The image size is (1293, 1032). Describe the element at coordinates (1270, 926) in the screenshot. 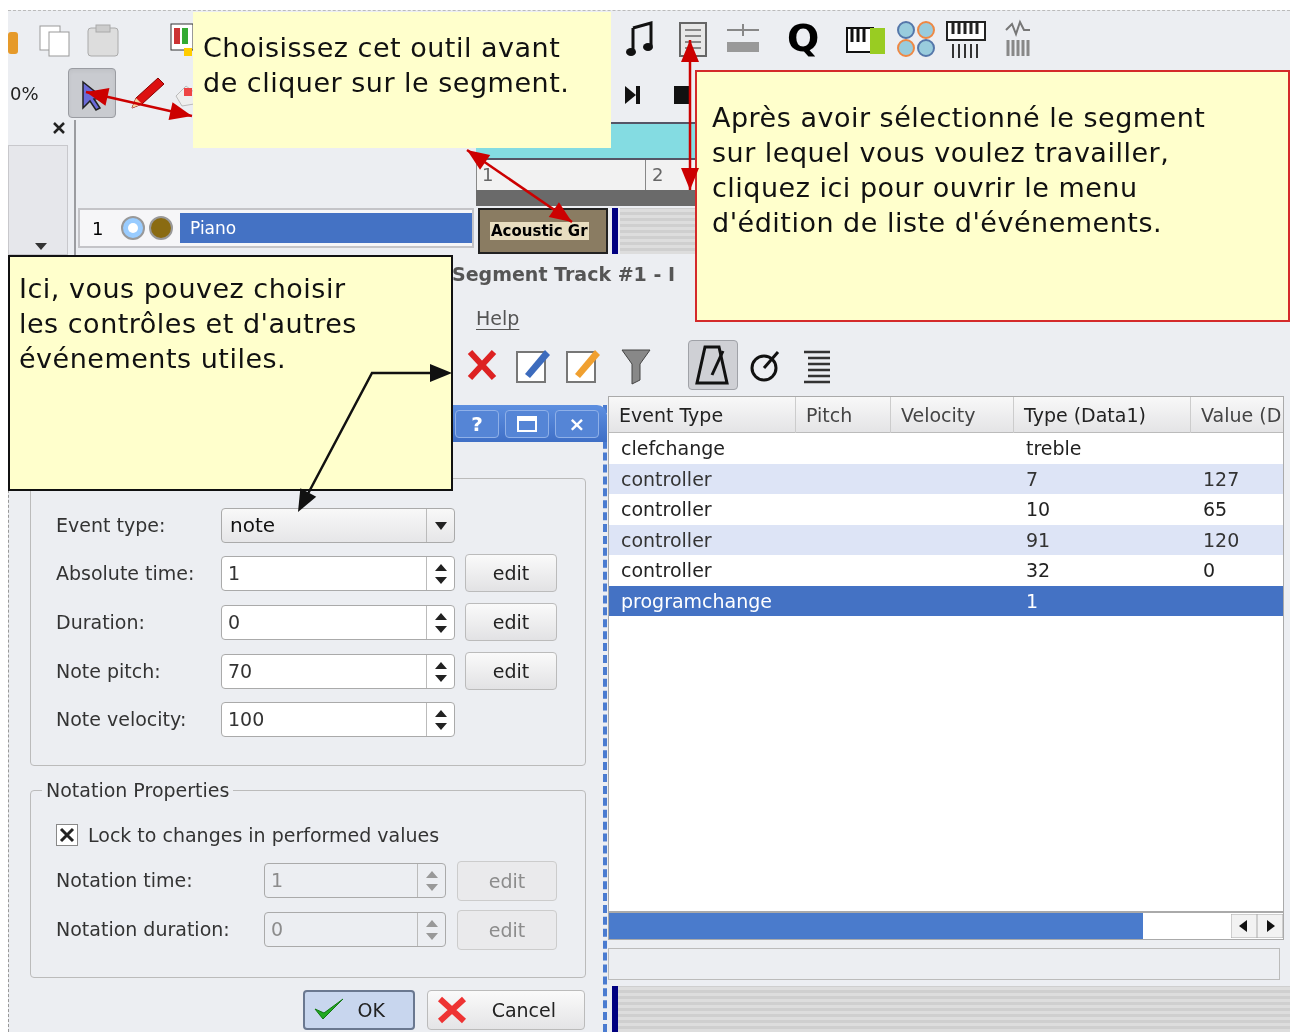

I see `scroll-right-icon` at that location.